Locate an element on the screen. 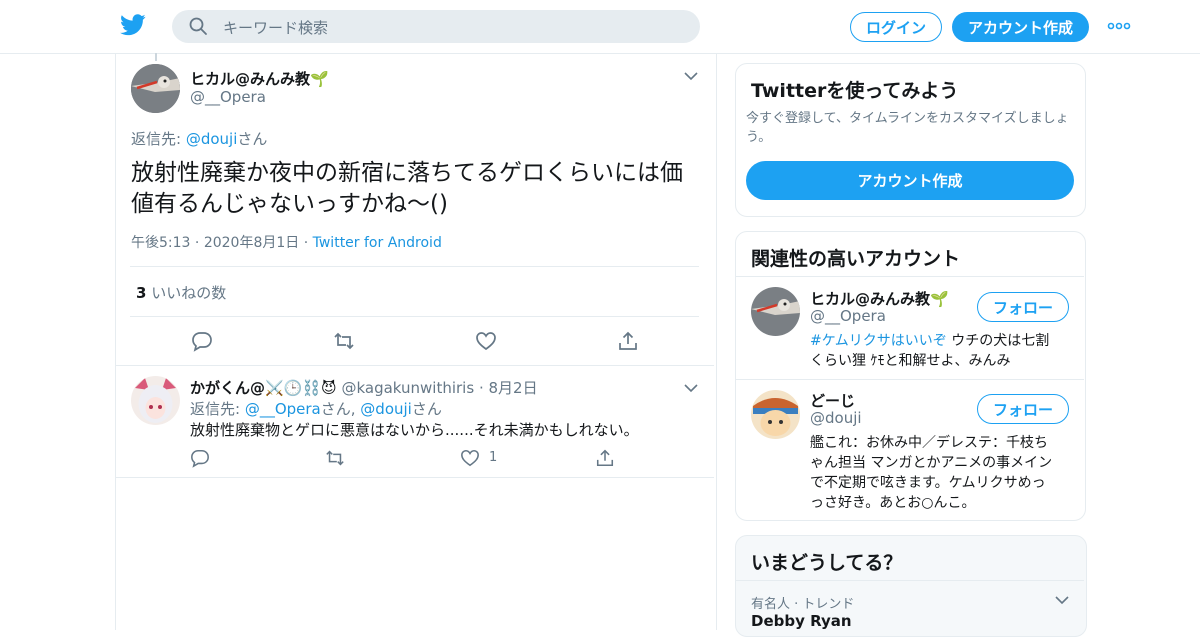  account-bio: #ケムリクサはいいぞ ウチの犬は七割 くらい狸 ｹﾓと和解せよ、みんみ is located at coordinates (929, 351).